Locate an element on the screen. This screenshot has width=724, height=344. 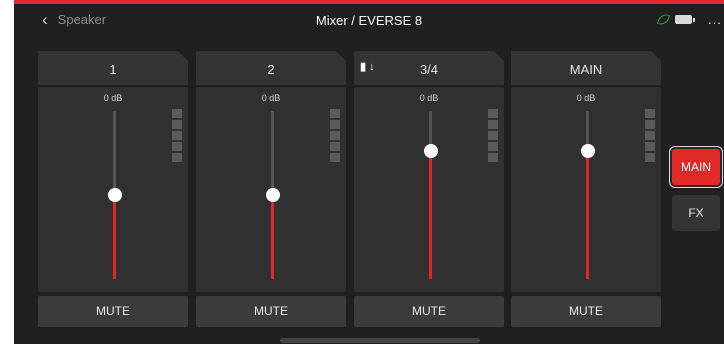
channel-header-2: 2 is located at coordinates (271, 68).